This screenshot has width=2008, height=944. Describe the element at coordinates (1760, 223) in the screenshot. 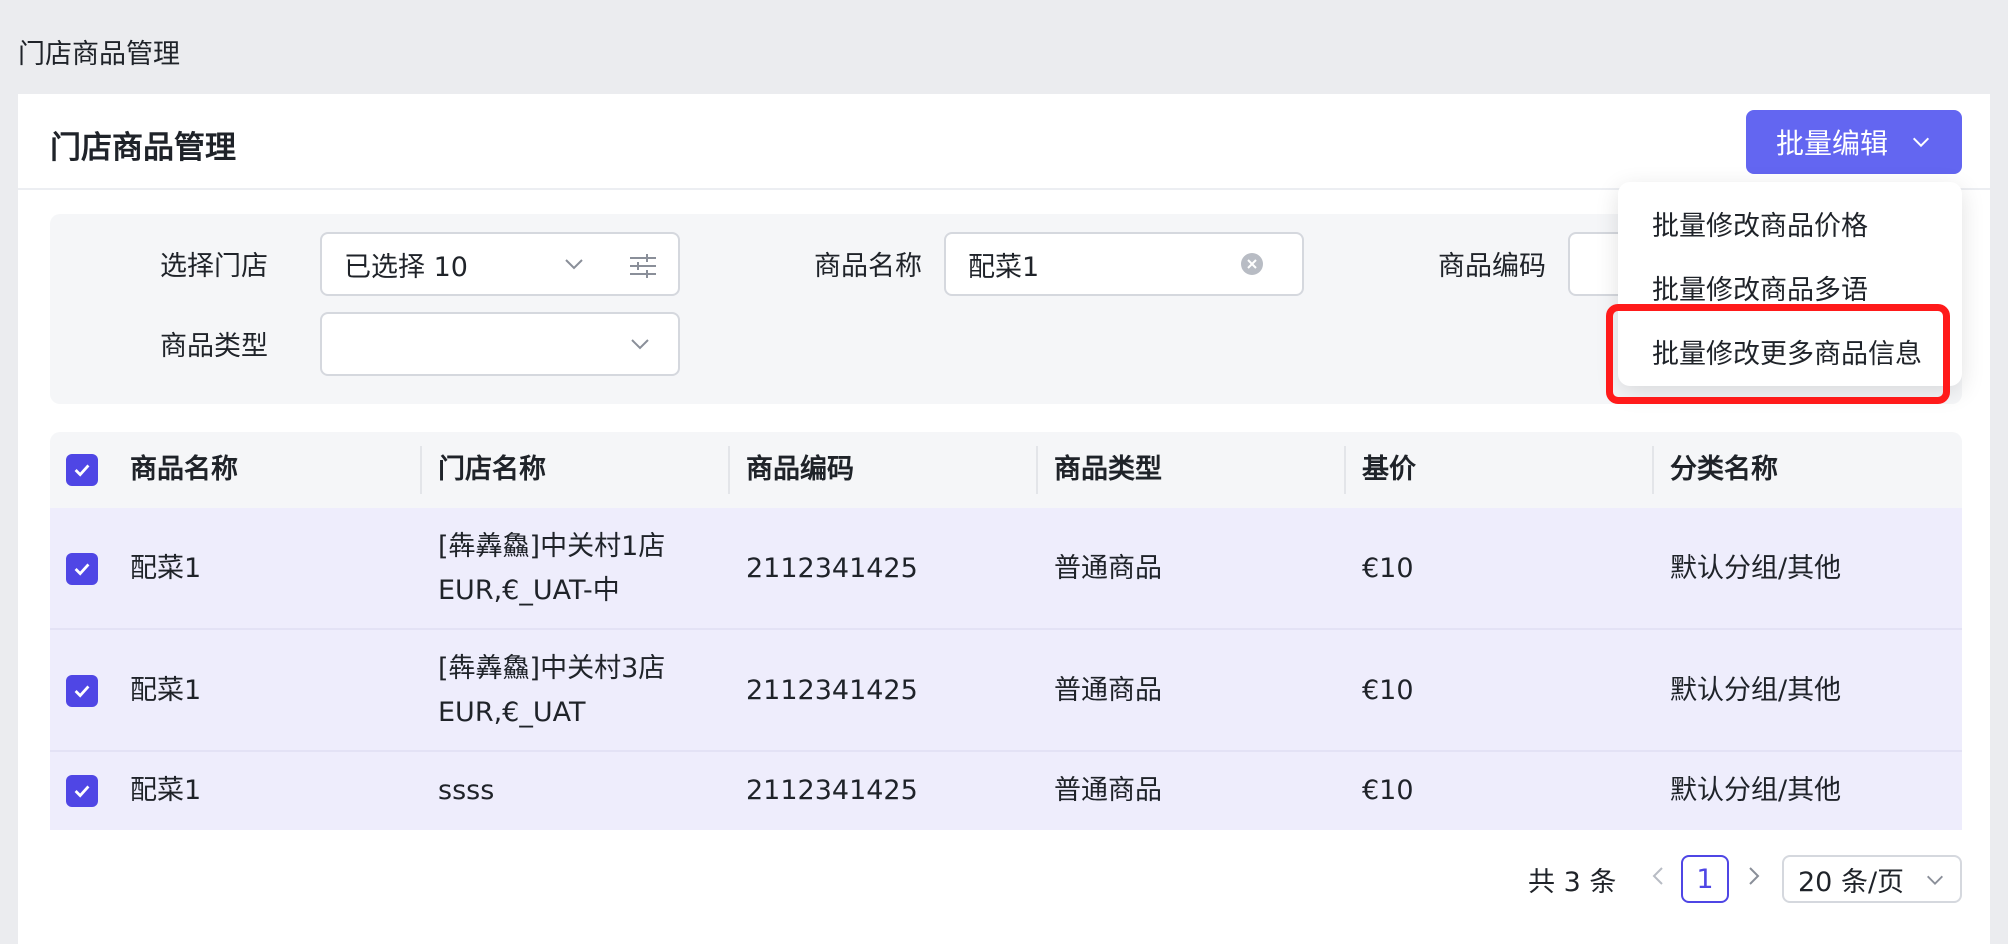

I see `menu-item-batch-price: 批量修改商品价格` at that location.